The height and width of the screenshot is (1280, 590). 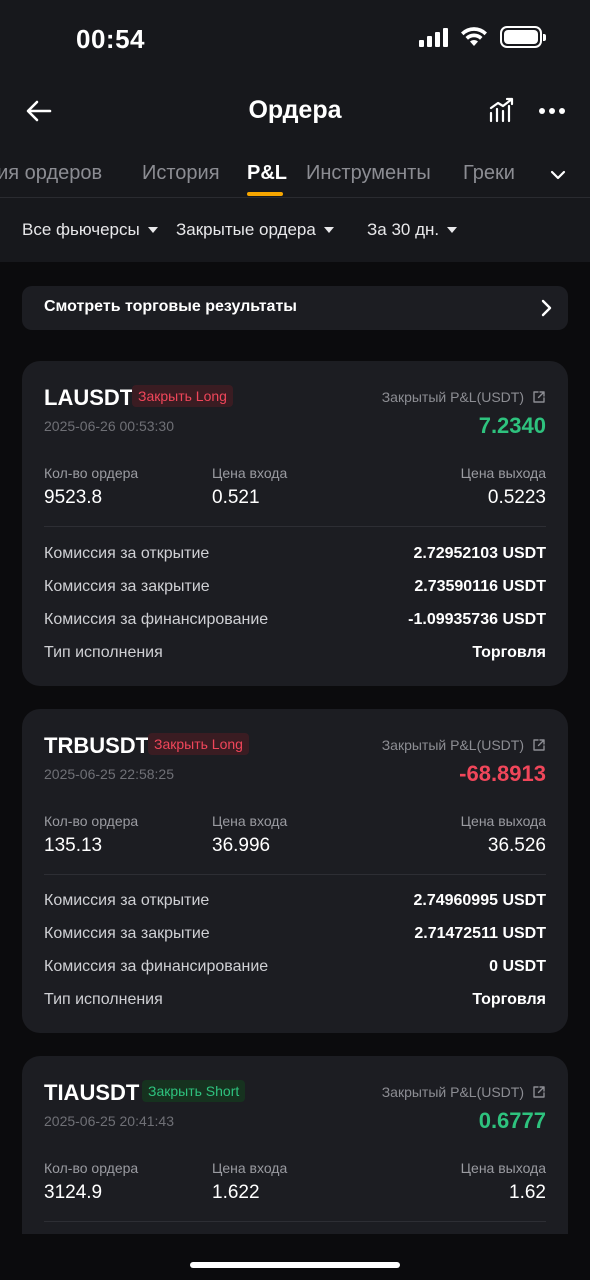 I want to click on bottom-safe-area, so click(x=295, y=1257).